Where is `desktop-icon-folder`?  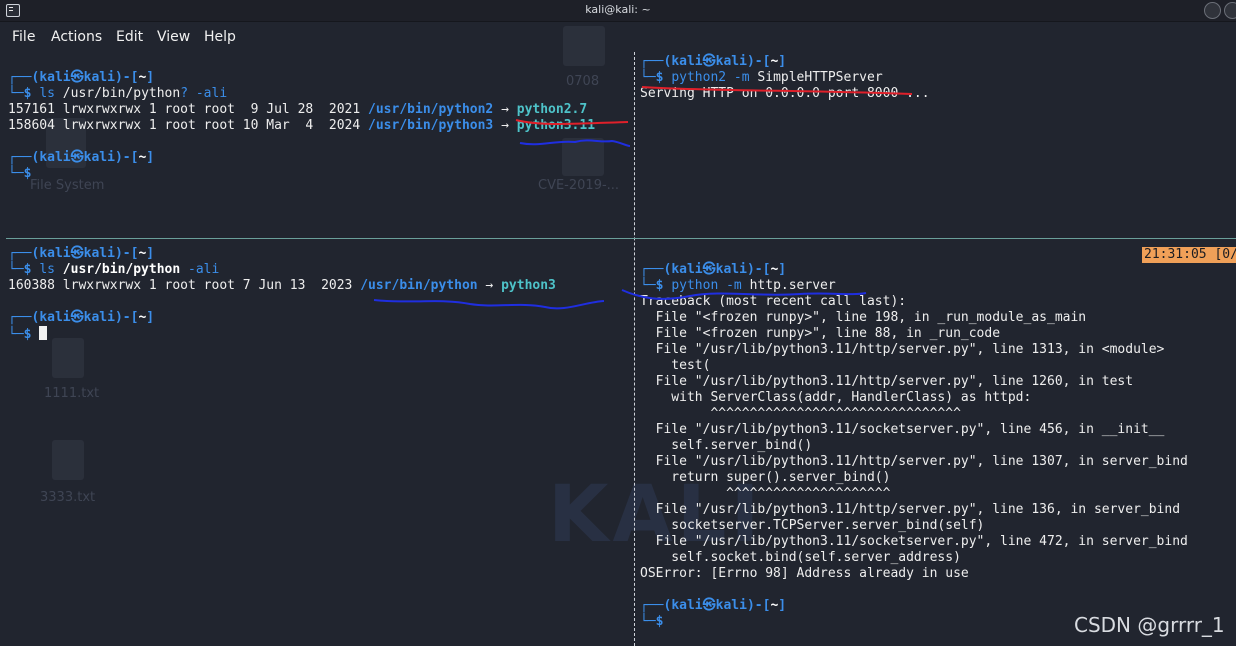 desktop-icon-folder is located at coordinates (584, 46).